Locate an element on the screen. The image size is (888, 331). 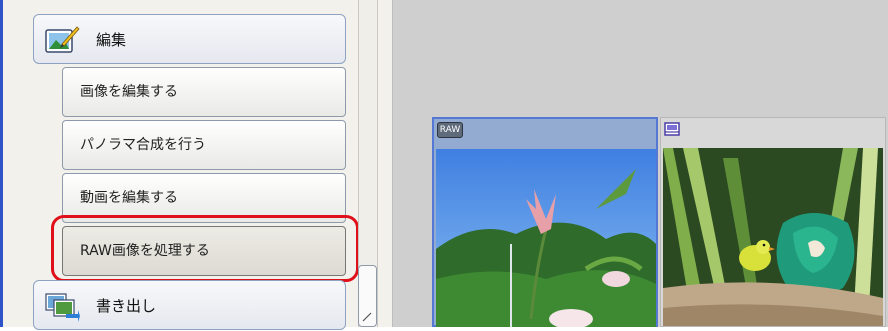
highlight-annotation is located at coordinates (205, 248).